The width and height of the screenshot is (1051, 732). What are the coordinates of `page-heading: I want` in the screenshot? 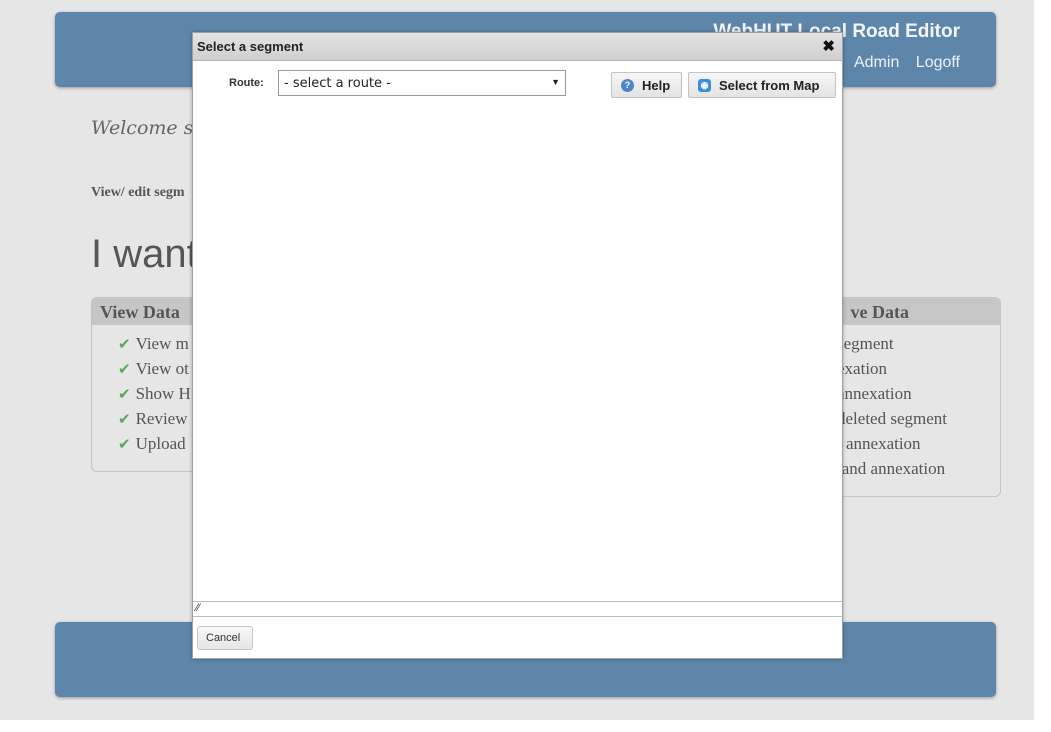 It's located at (144, 254).